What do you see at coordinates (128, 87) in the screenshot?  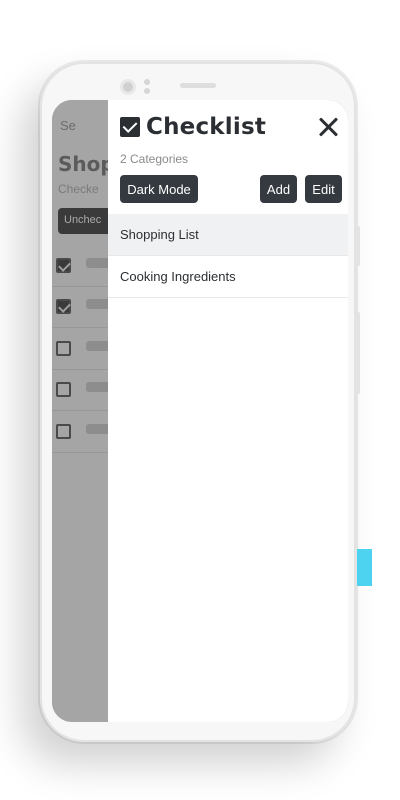 I see `camera-icon` at bounding box center [128, 87].